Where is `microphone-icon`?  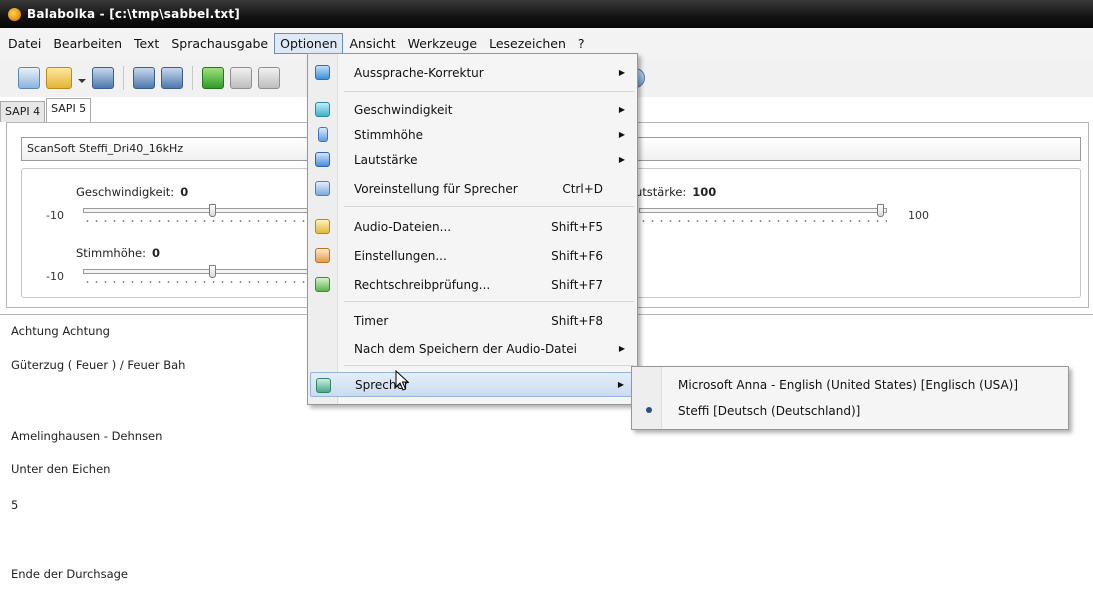
microphone-icon is located at coordinates (323, 134).